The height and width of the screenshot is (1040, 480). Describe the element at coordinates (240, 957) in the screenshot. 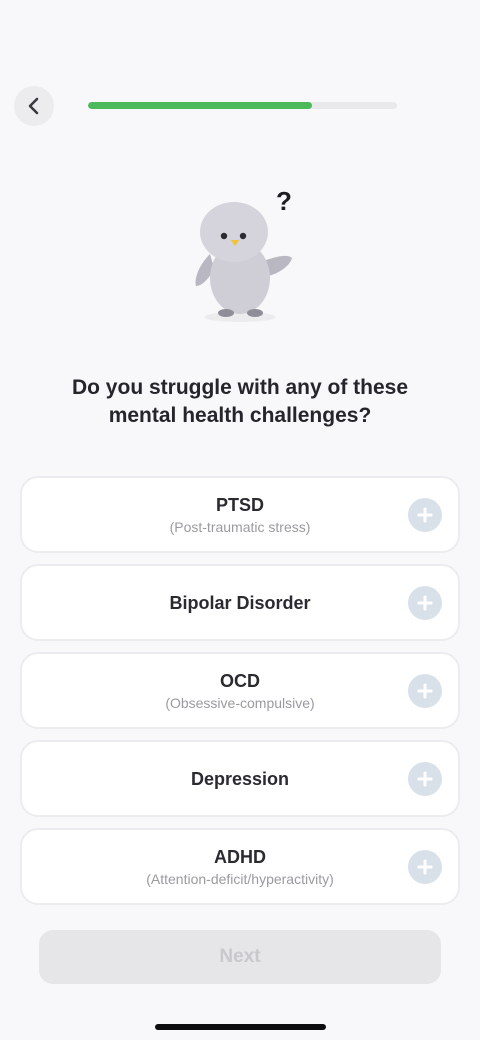

I see `next-button: Next` at that location.